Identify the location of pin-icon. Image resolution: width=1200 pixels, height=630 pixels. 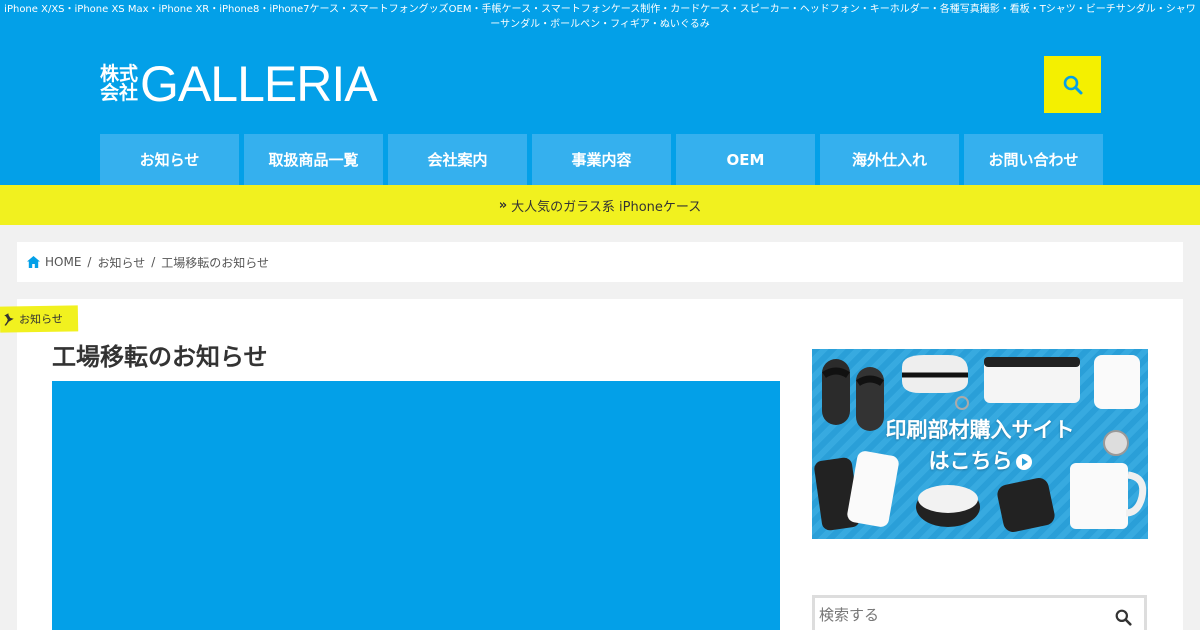
(9, 319).